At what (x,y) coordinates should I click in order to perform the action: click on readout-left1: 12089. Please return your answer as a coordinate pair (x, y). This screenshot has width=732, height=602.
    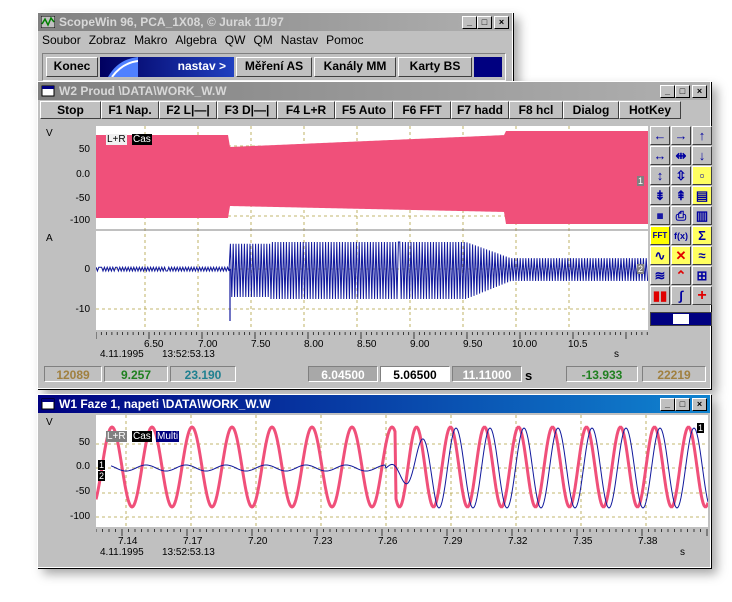
    Looking at the image, I should click on (73, 374).